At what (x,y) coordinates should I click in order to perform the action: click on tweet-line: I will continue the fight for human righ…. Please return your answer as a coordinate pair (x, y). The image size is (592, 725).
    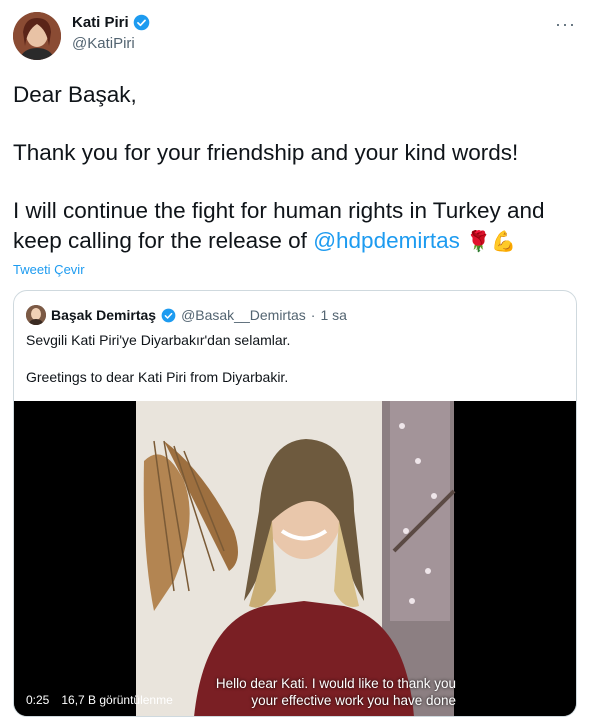
    Looking at the image, I should click on (279, 225).